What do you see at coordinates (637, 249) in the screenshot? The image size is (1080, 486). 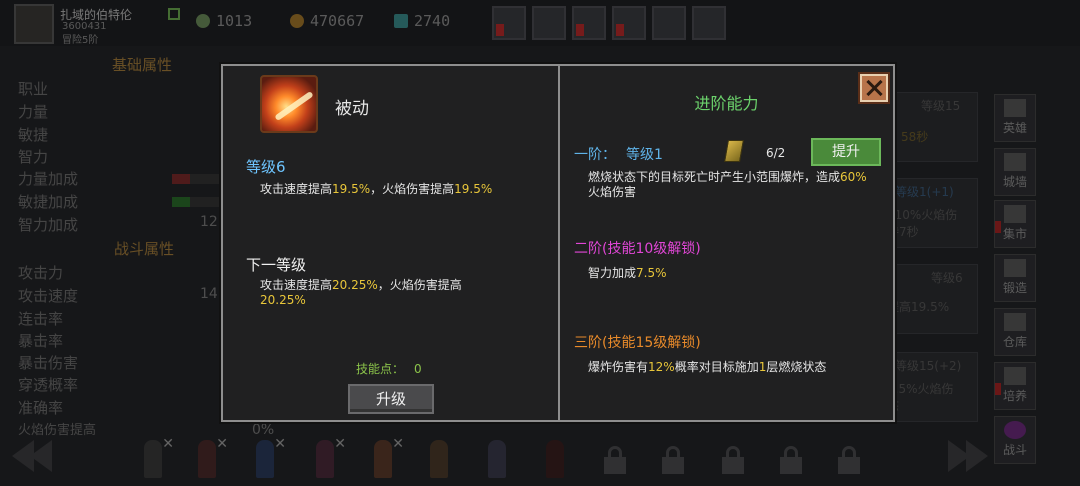 I see `tier2-label: 二阶(技能10级解锁)` at bounding box center [637, 249].